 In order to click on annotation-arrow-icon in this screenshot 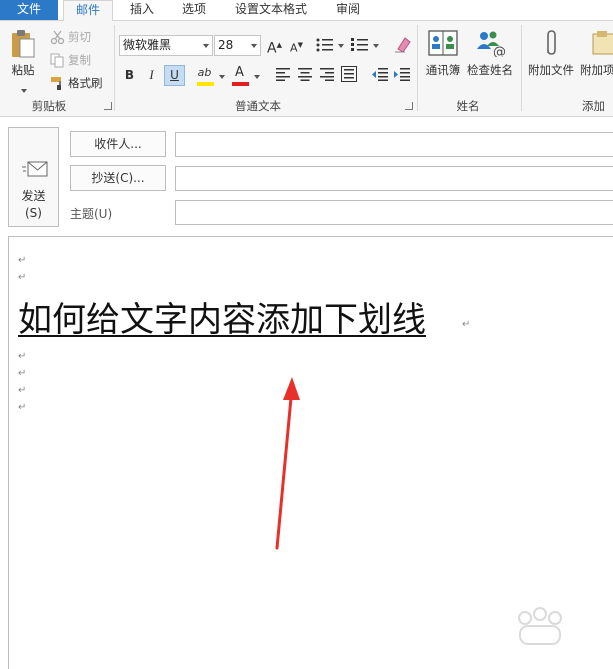, I will do `click(287, 463)`.